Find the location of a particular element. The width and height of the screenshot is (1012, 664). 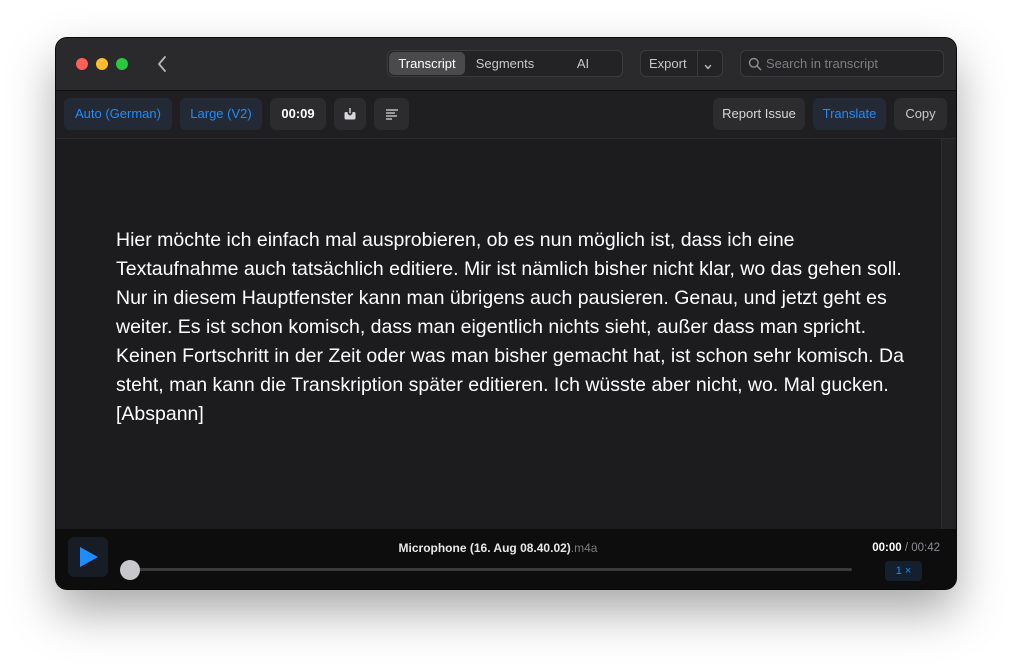

tab-segments: Segments is located at coordinates (505, 63).